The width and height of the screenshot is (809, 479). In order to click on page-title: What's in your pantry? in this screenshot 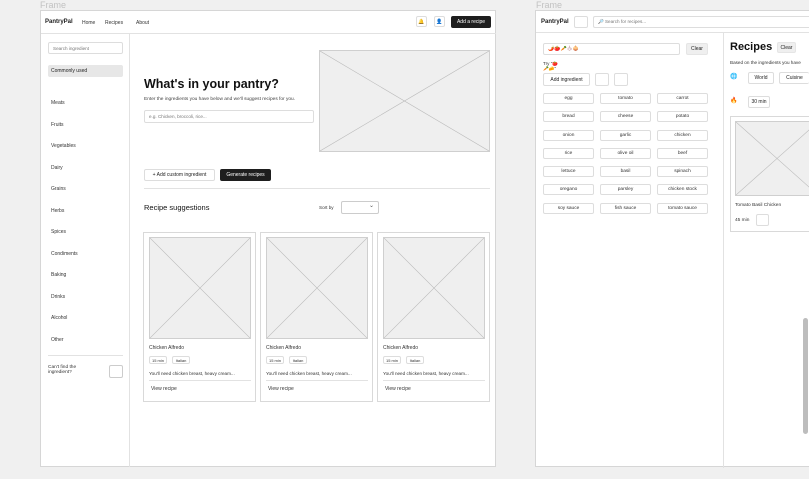, I will do `click(211, 84)`.